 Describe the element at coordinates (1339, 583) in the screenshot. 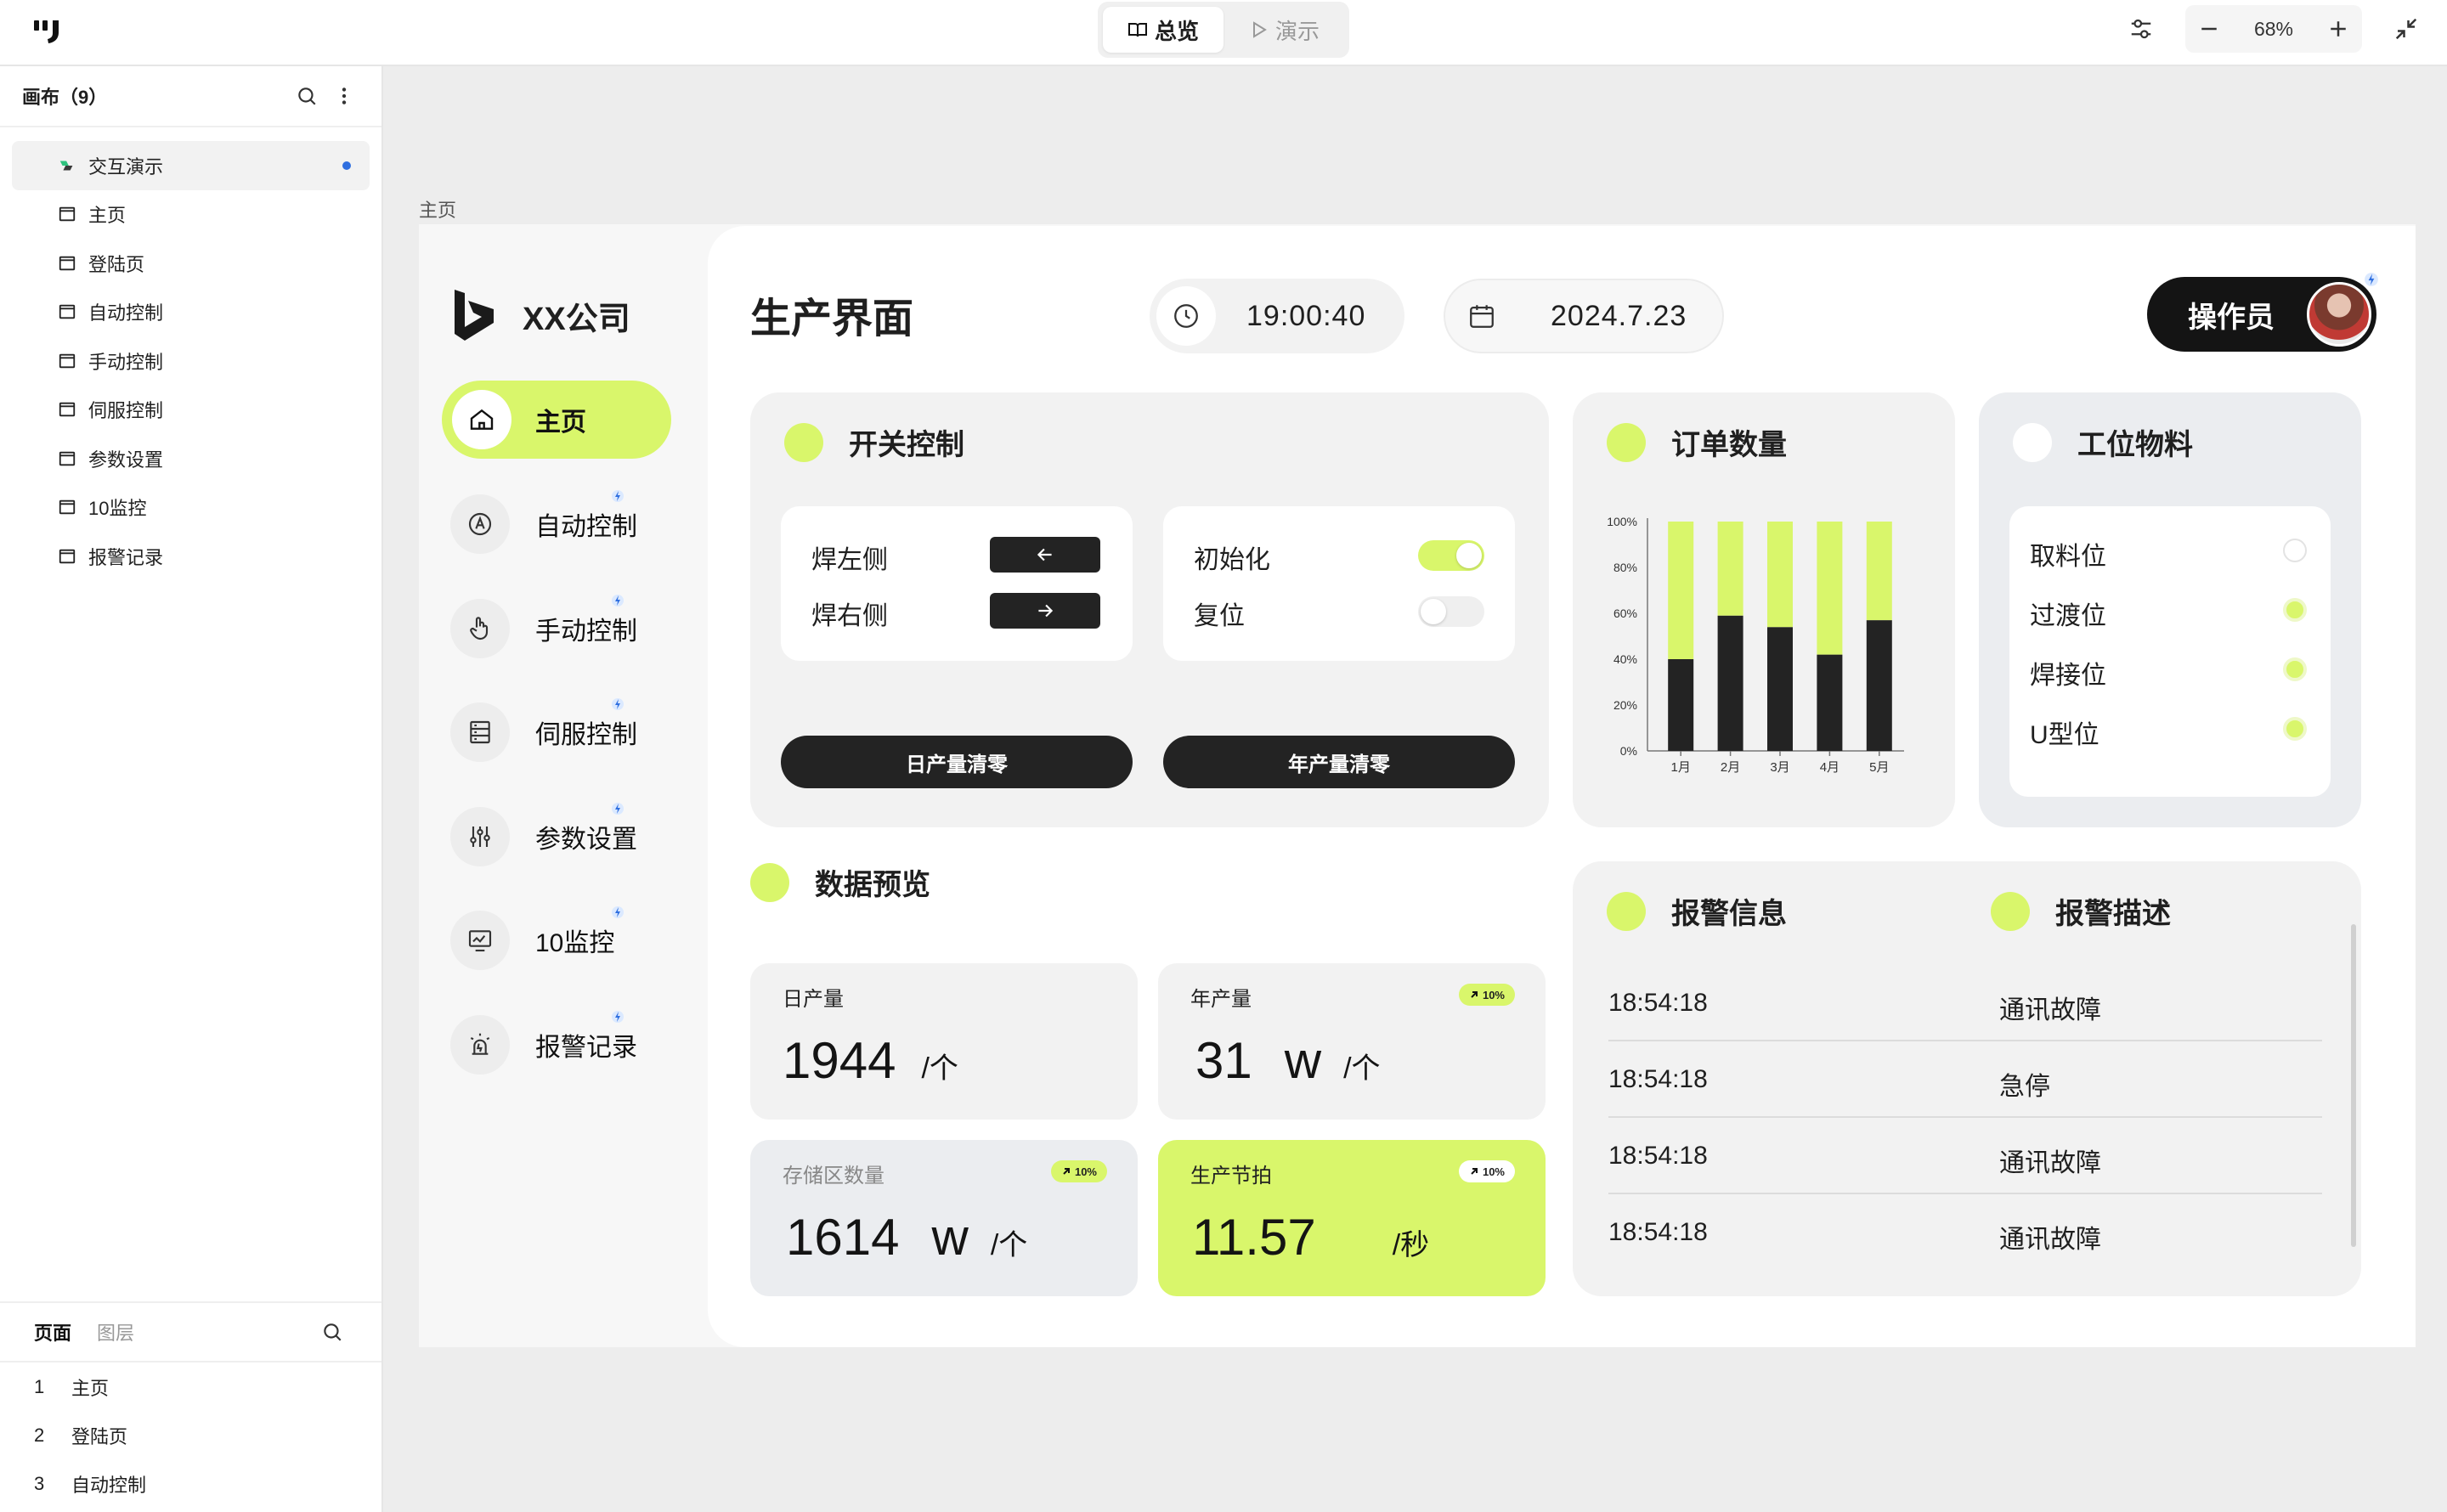

I see `init-reset-box: 初始化 复位` at that location.